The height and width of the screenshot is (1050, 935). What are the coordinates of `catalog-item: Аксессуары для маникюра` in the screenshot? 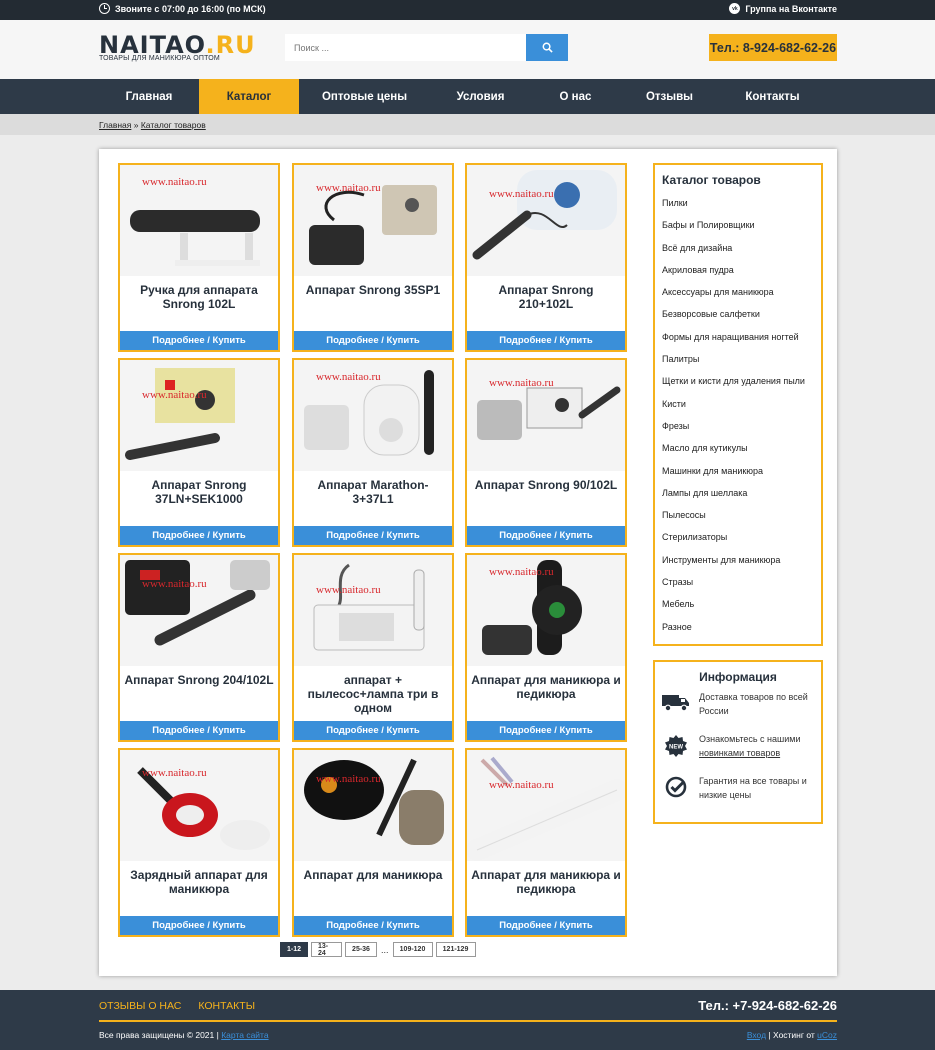 It's located at (733, 298).